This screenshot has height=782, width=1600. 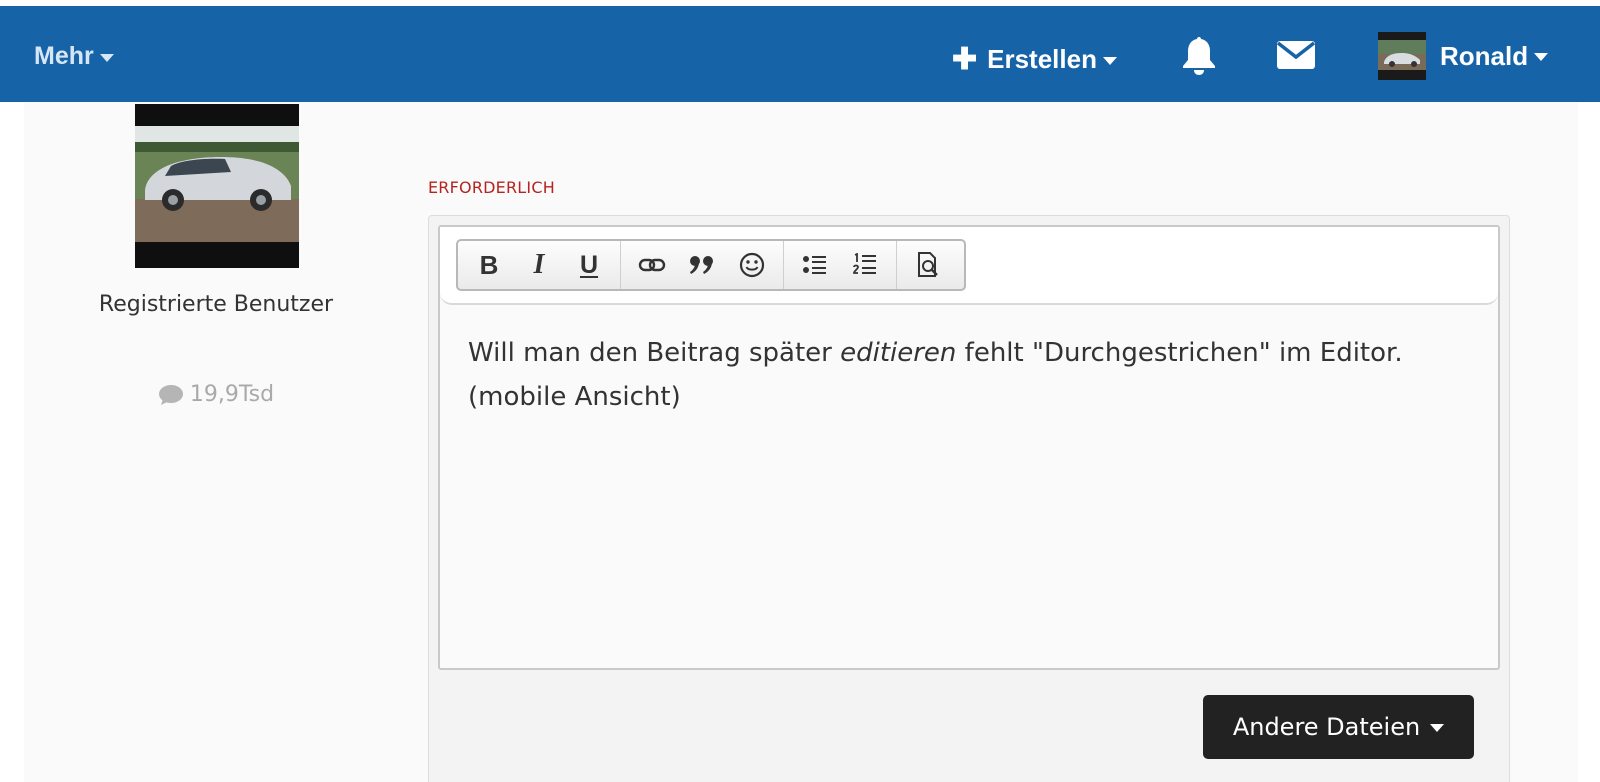 I want to click on messages-button, so click(x=1296, y=55).